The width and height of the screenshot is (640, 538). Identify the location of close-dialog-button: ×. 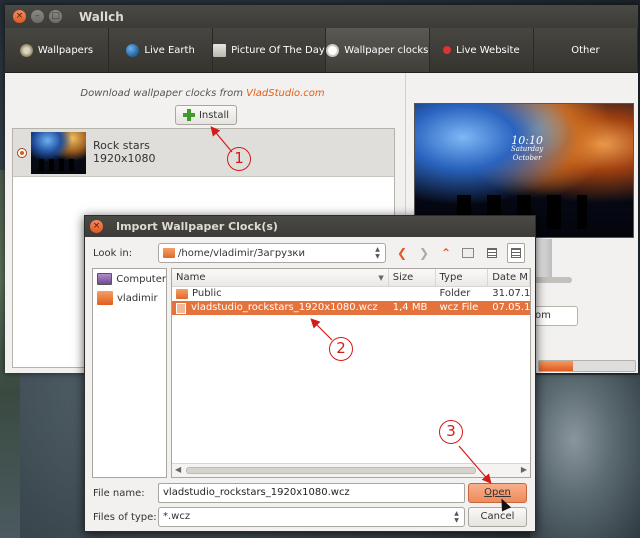
(96, 226).